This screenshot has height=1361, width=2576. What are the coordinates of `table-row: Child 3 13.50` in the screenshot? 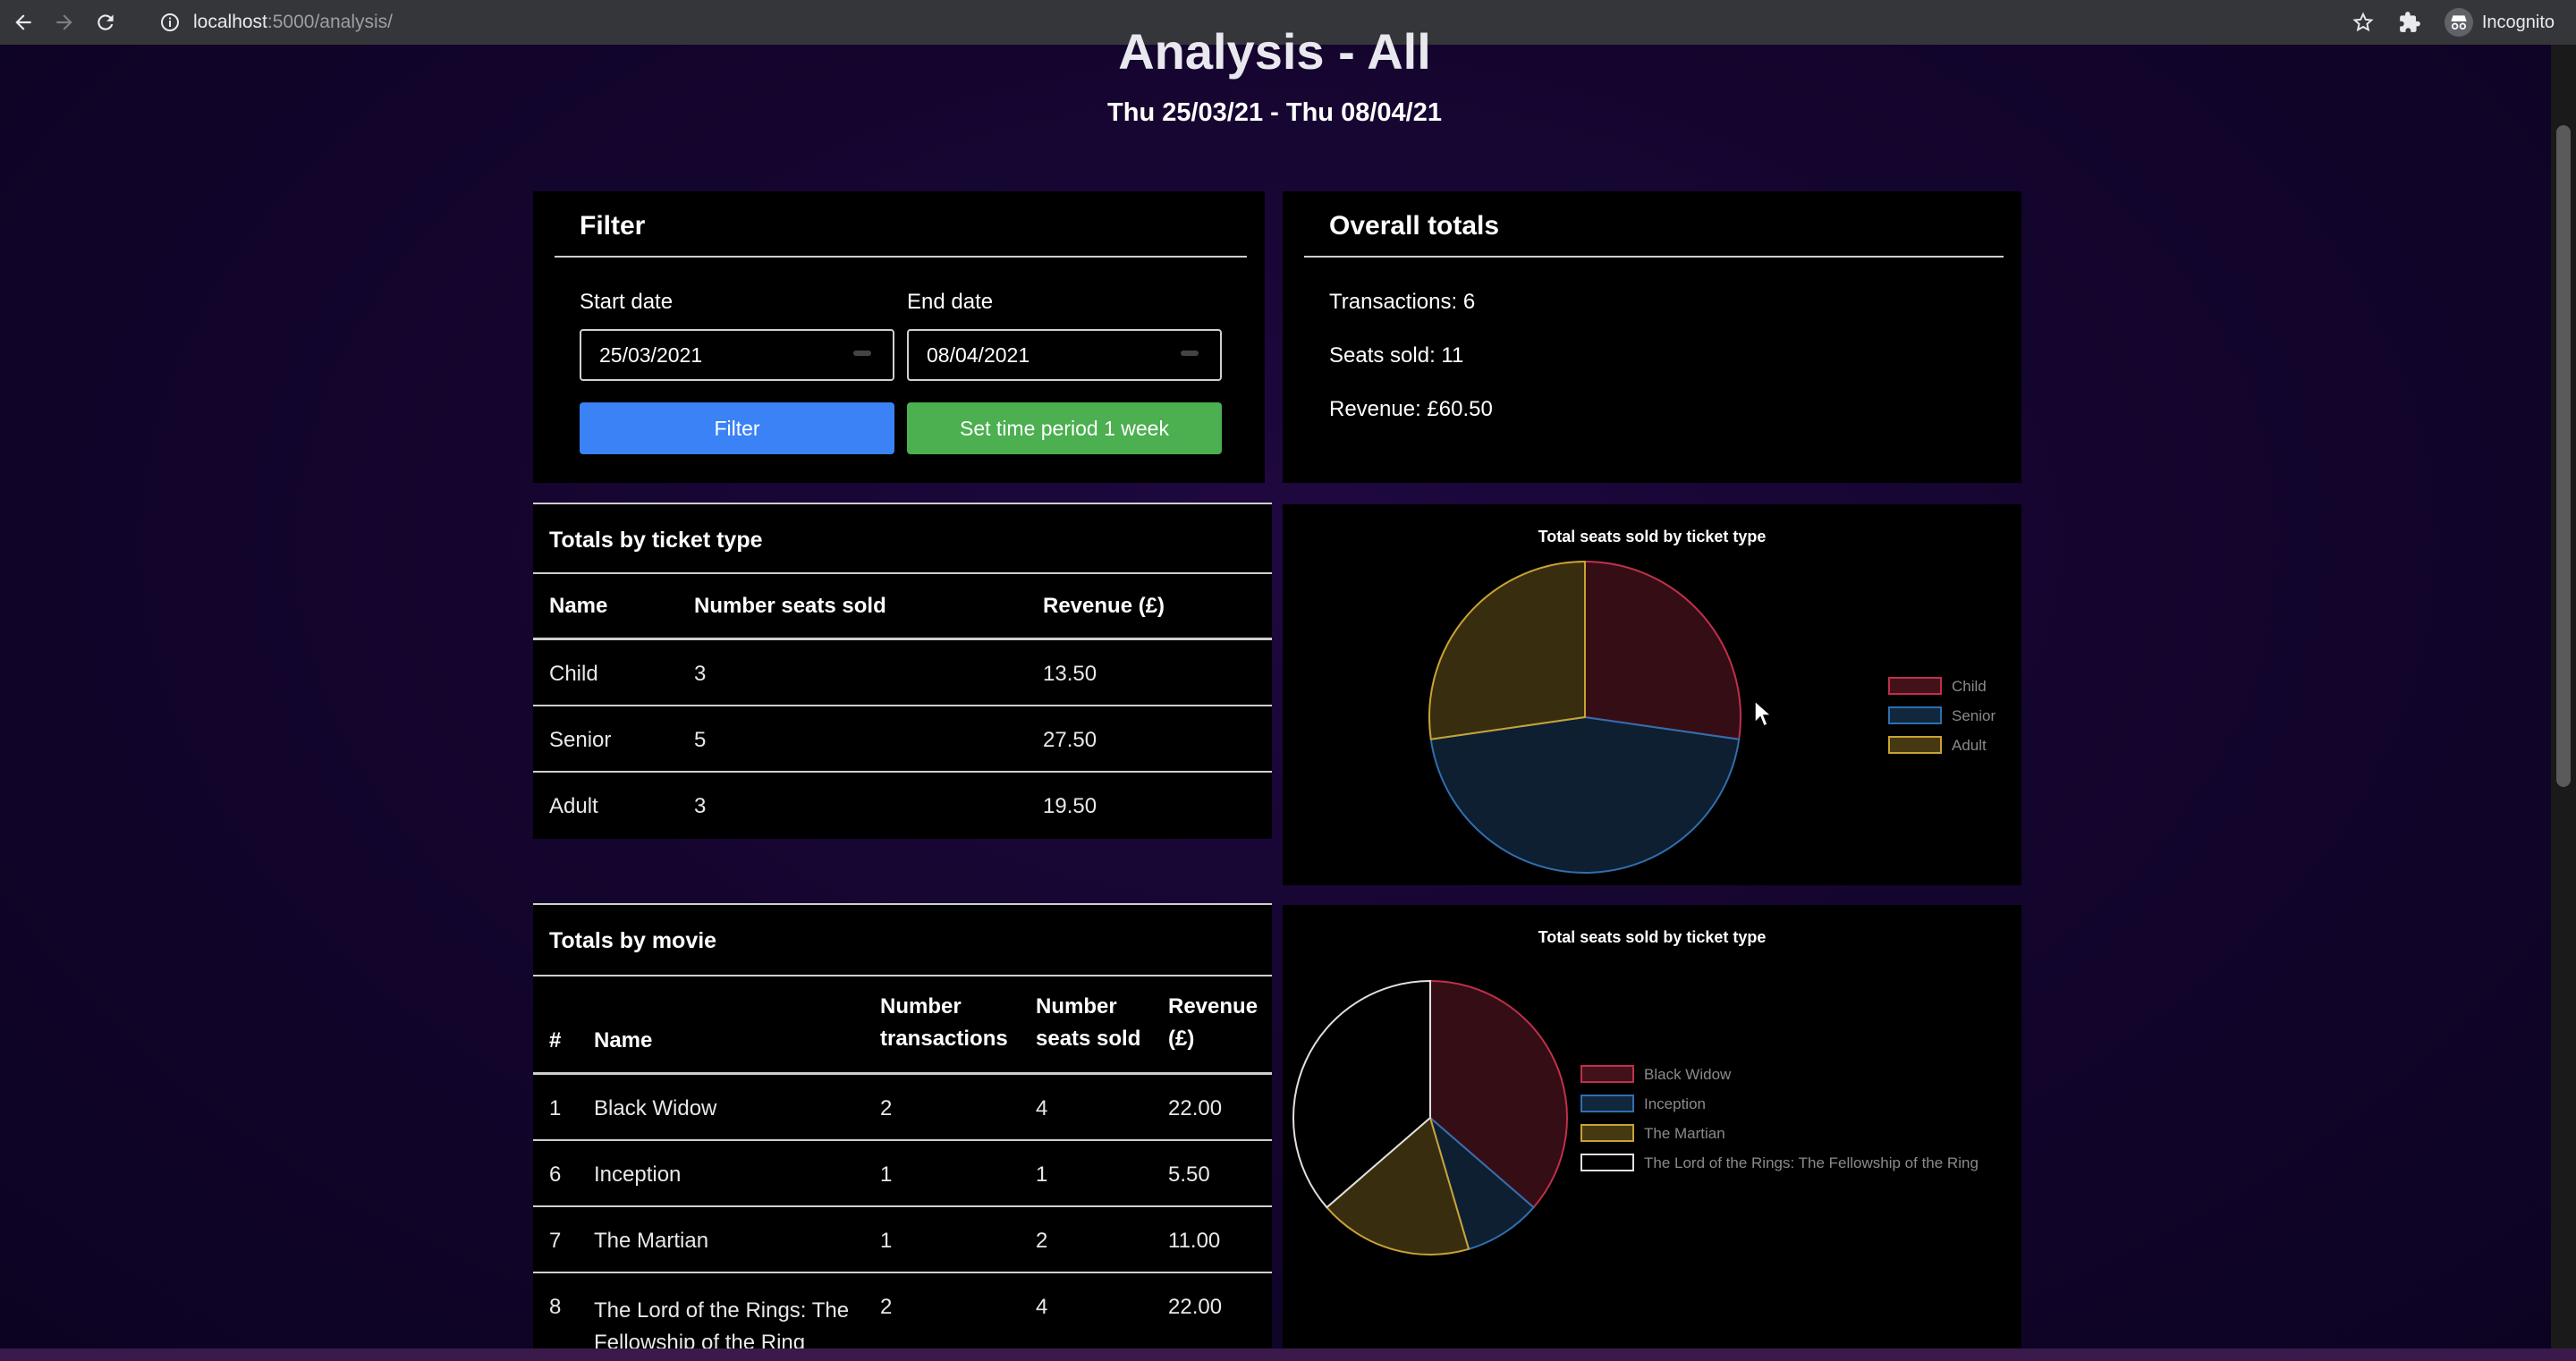 It's located at (902, 673).